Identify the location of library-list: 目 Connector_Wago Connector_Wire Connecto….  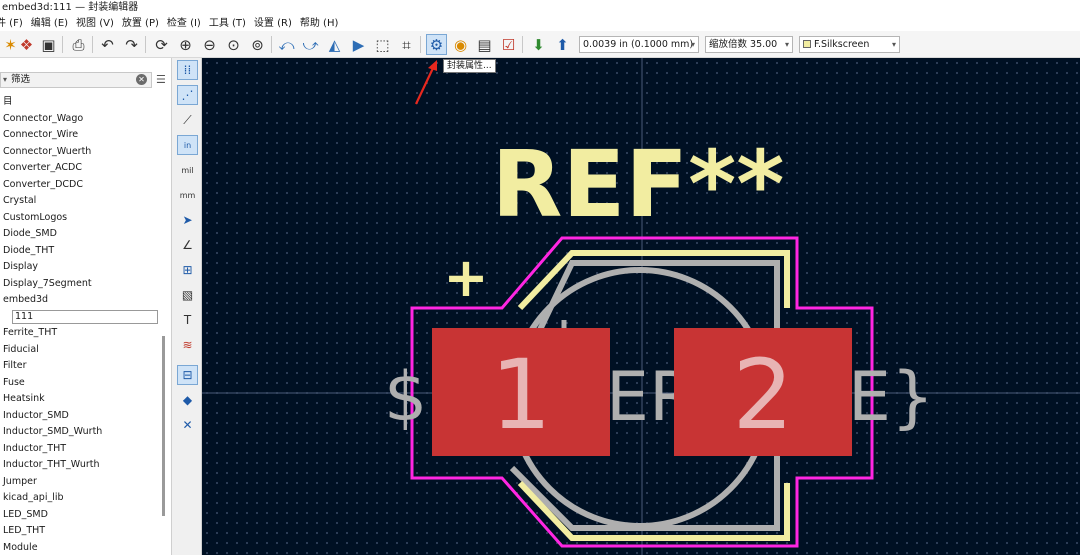
(80, 324).